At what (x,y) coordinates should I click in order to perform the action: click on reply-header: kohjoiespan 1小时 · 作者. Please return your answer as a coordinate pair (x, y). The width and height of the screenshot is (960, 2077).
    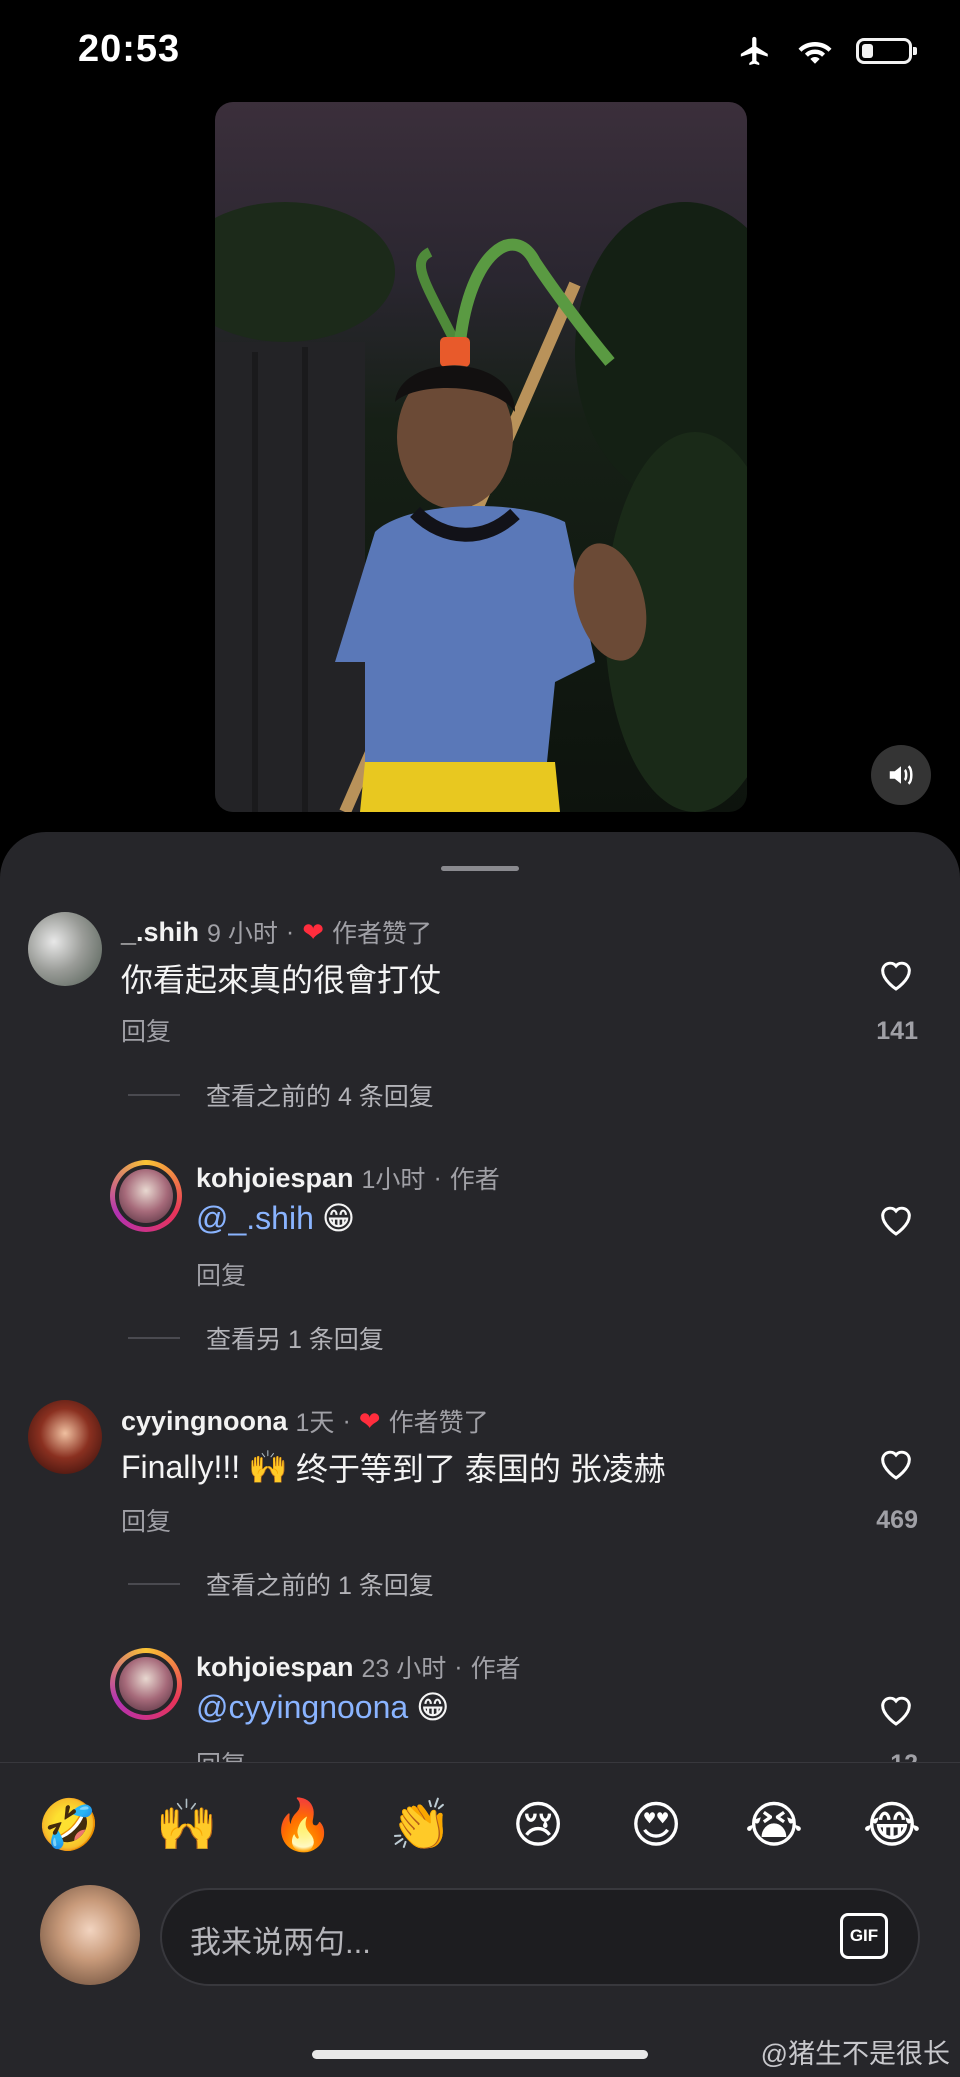
    Looking at the image, I should click on (348, 1178).